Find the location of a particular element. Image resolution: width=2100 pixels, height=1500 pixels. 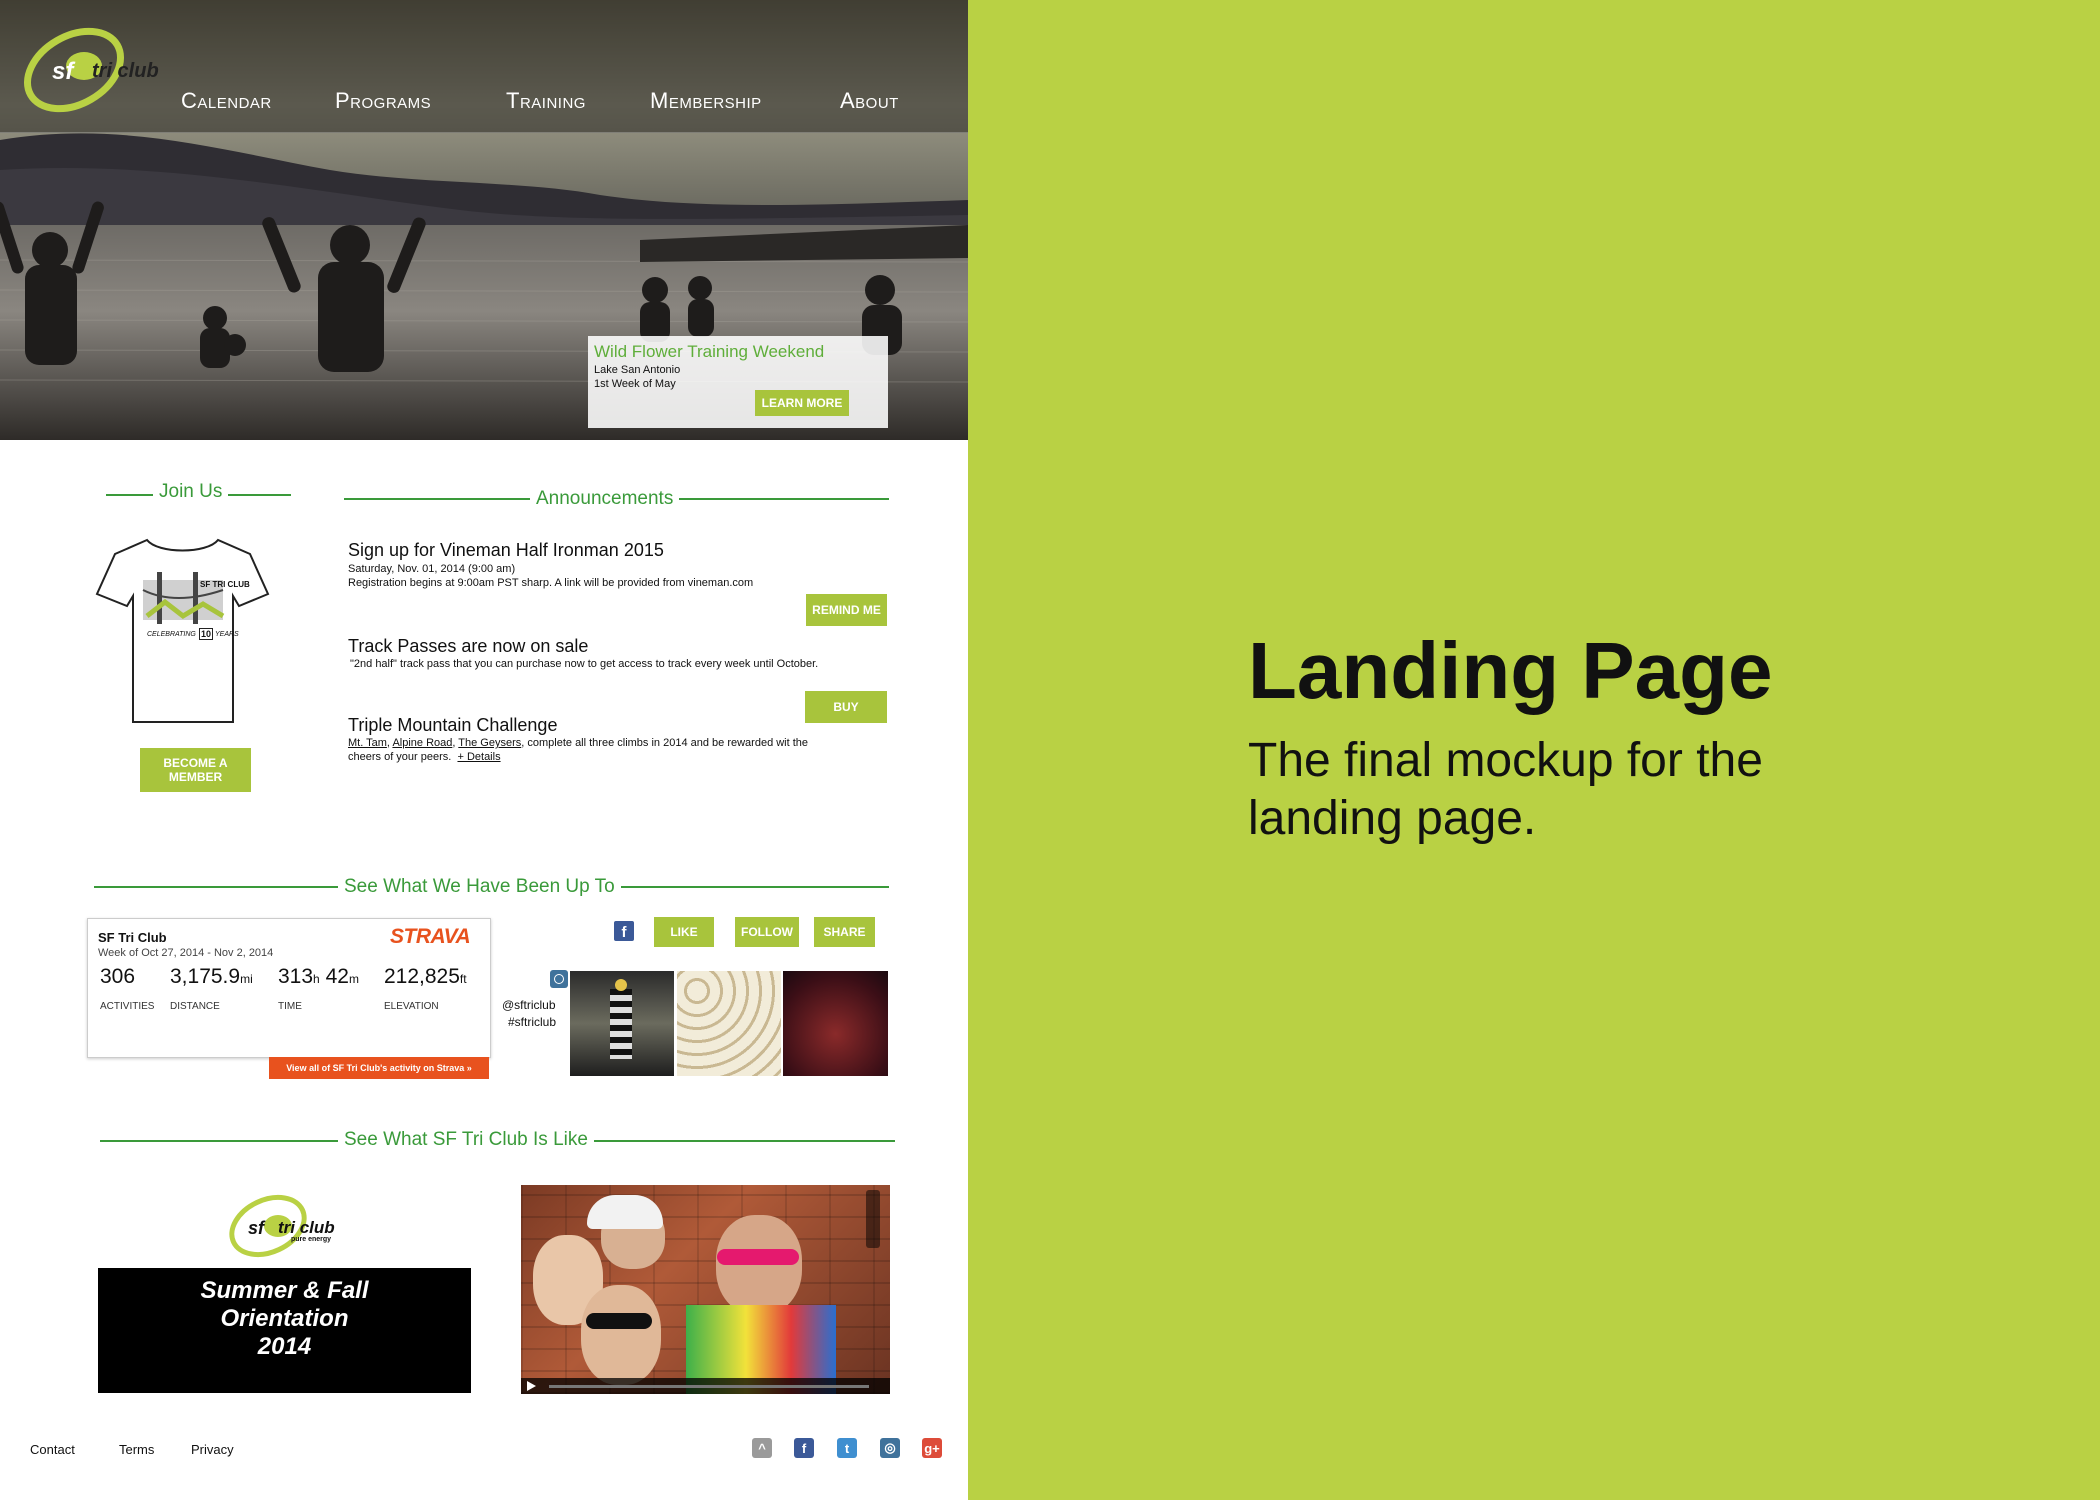

mt-tam-link: Mt. Tam is located at coordinates (367, 743).